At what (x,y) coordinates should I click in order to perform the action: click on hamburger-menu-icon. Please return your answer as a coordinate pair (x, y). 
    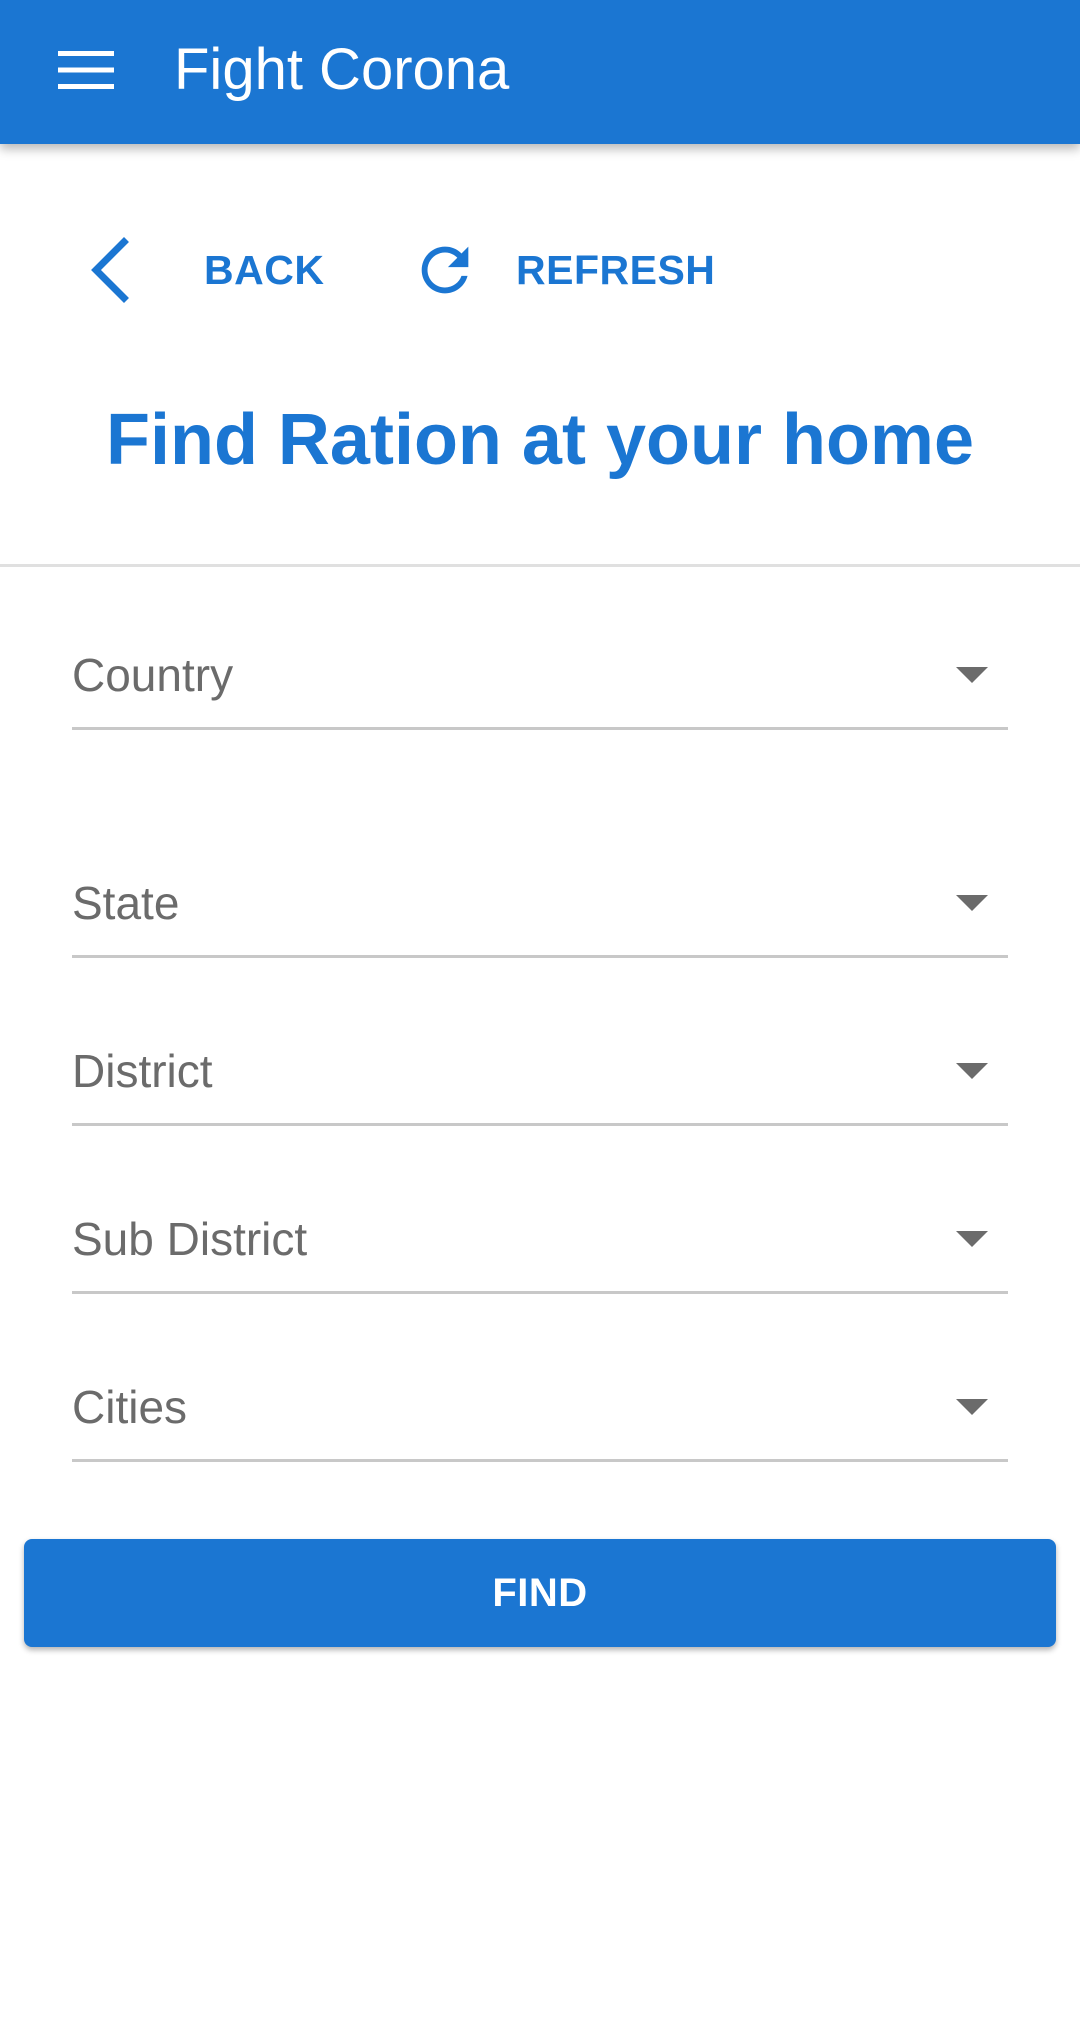
    Looking at the image, I should click on (86, 70).